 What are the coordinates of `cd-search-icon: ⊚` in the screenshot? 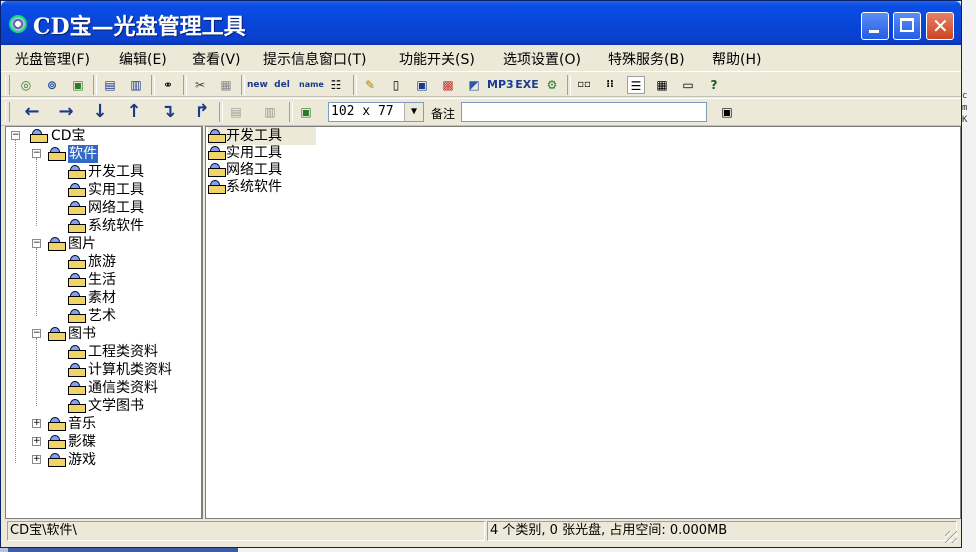 It's located at (52, 85).